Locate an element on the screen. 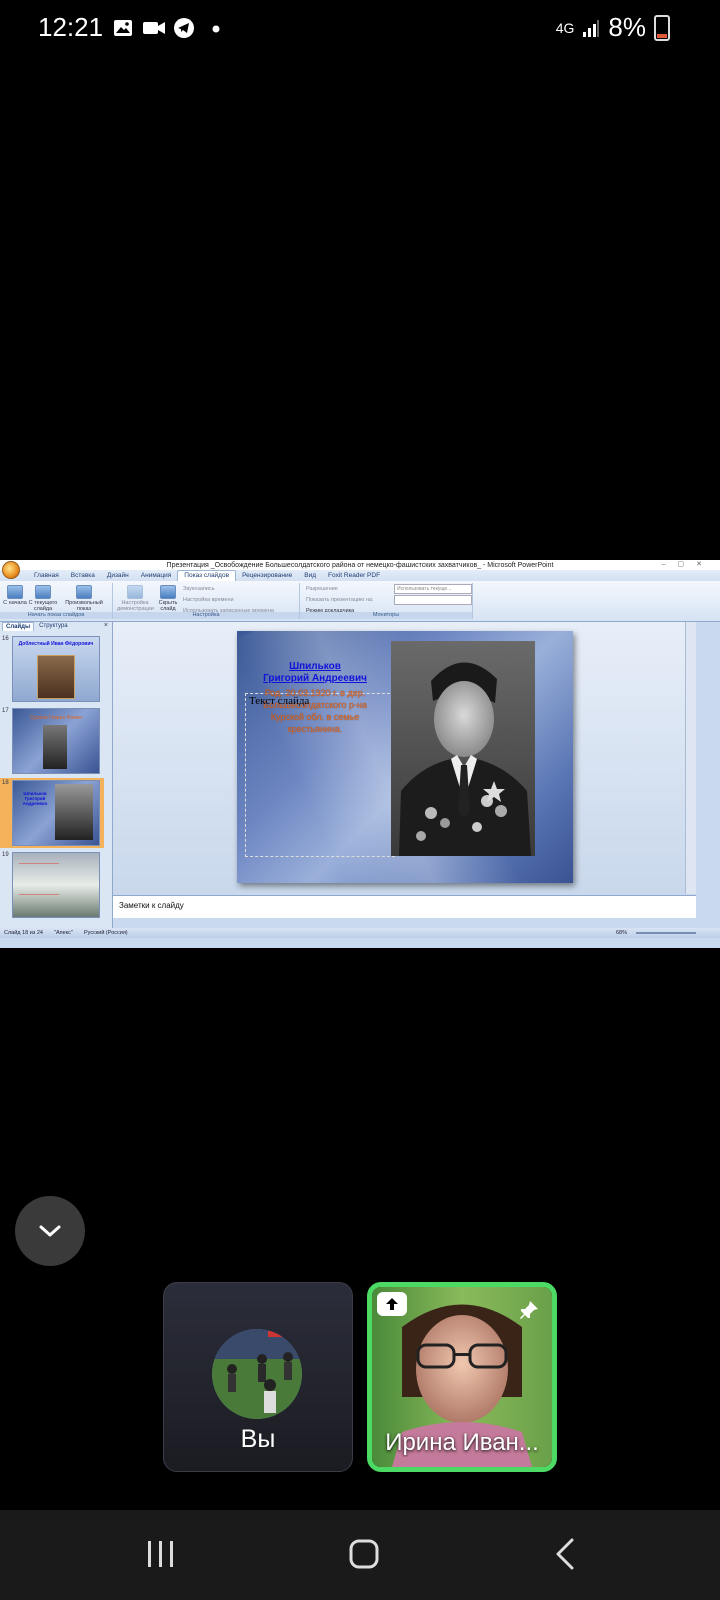 This screenshot has height=1600, width=720. slide-thumbnail: 17 Сушков Гаврил Фомич is located at coordinates (52, 741).